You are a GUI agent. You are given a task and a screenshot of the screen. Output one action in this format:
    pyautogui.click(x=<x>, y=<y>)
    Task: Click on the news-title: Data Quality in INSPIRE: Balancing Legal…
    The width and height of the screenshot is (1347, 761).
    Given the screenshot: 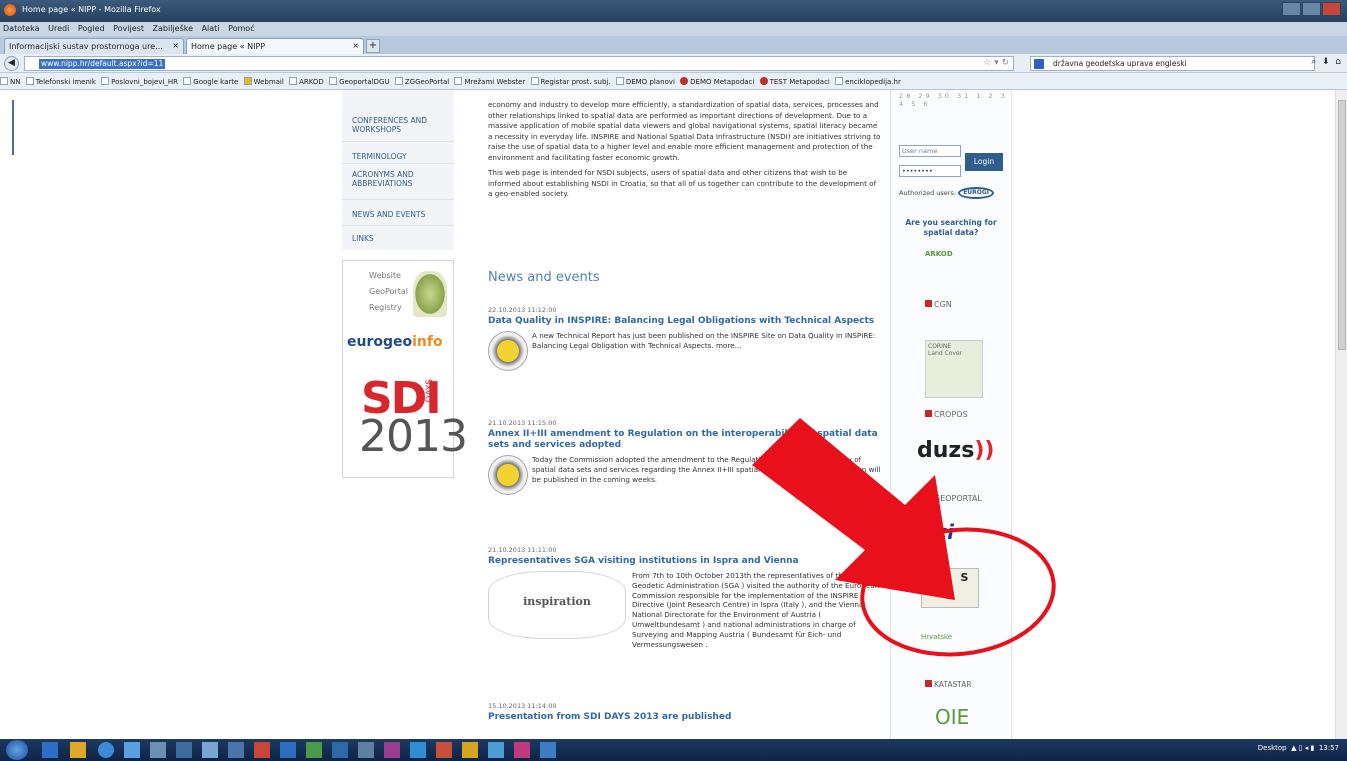 What is the action you would take?
    pyautogui.click(x=684, y=321)
    